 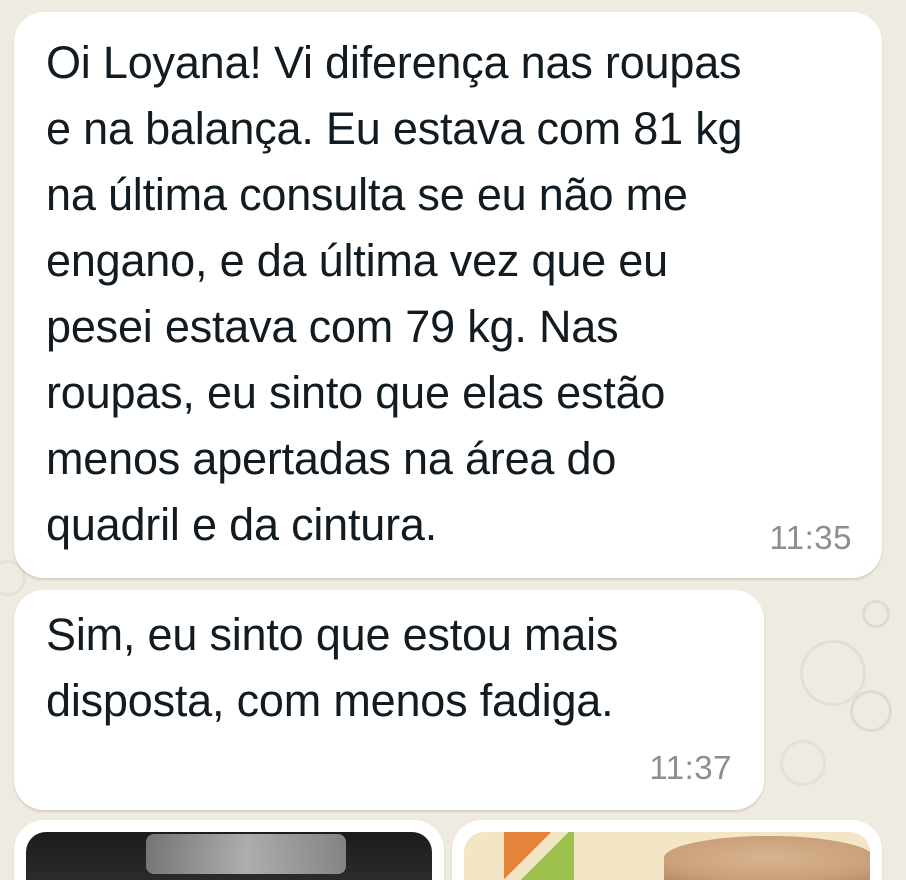 What do you see at coordinates (690, 767) in the screenshot?
I see `message-timestamp: 11:37` at bounding box center [690, 767].